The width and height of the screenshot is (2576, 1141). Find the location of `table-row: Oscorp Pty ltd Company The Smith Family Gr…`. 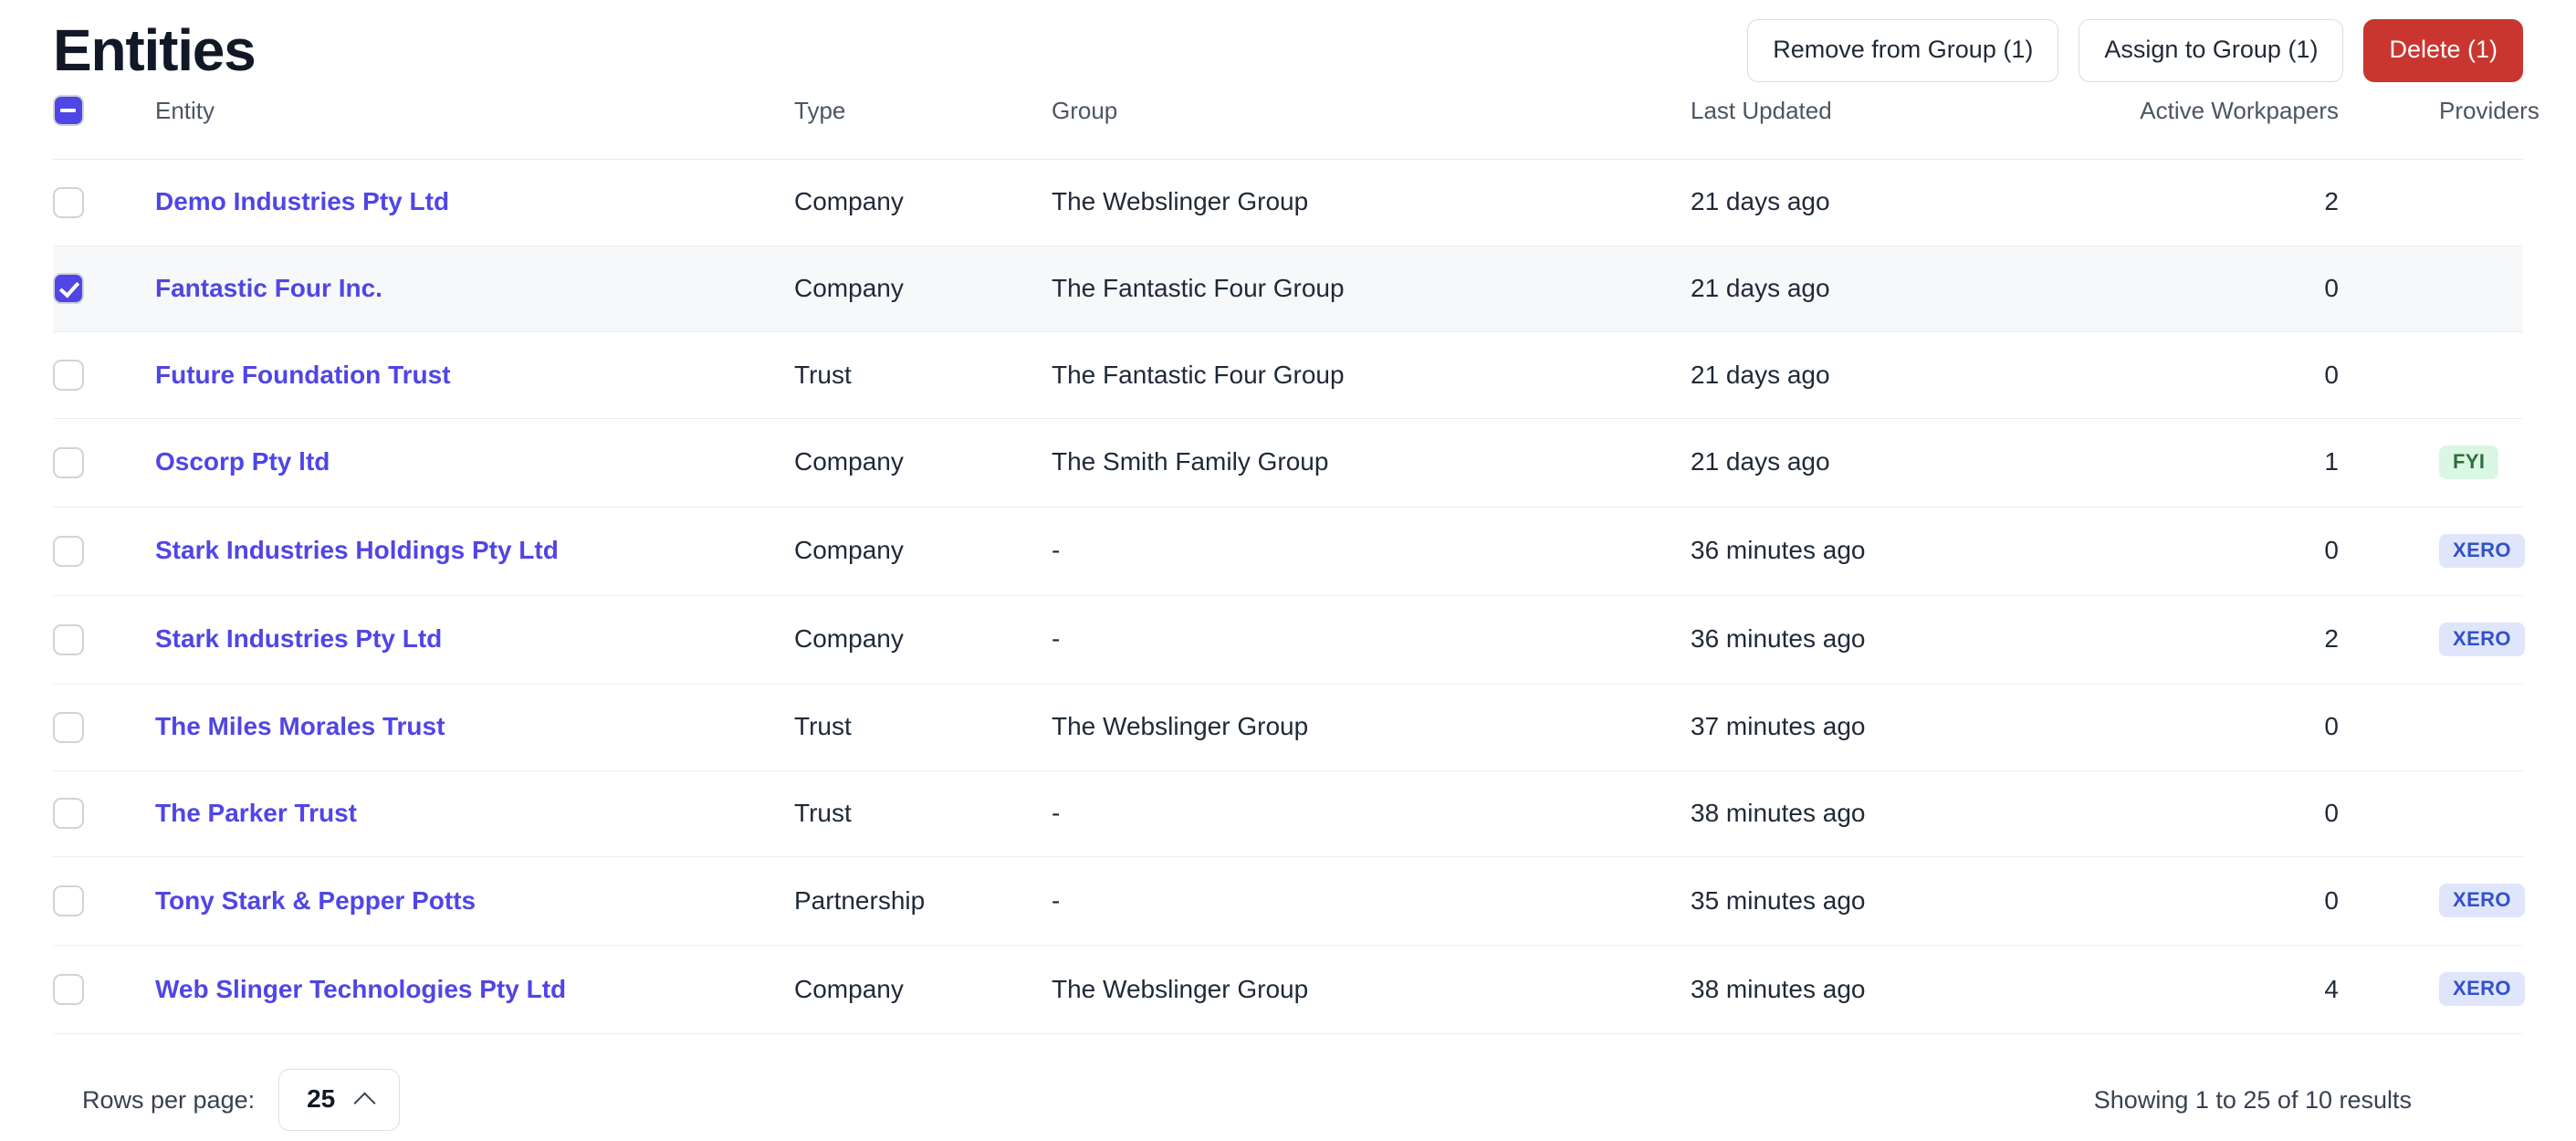

table-row: Oscorp Pty ltd Company The Smith Family Gr… is located at coordinates (1288, 463).